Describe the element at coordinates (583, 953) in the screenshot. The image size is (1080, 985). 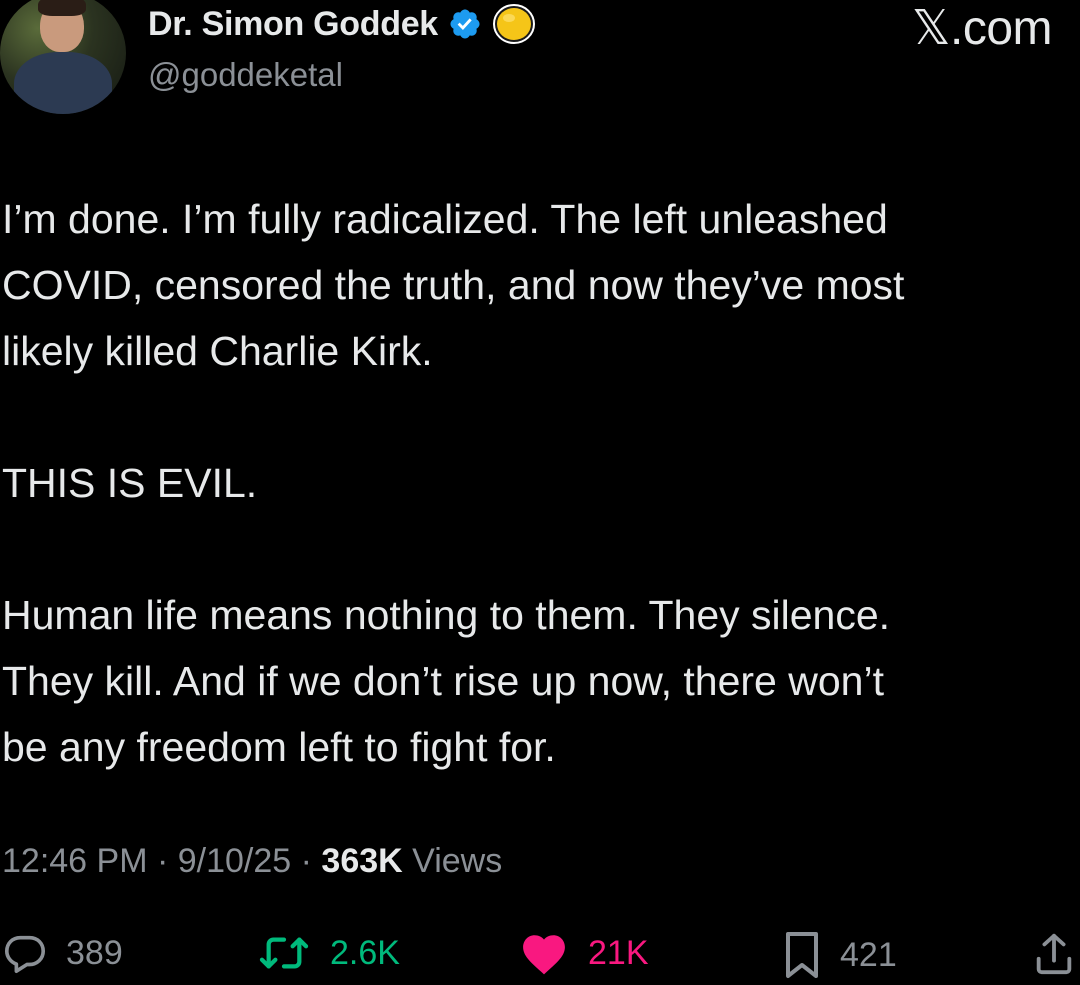
I see `like-button: 21K` at that location.